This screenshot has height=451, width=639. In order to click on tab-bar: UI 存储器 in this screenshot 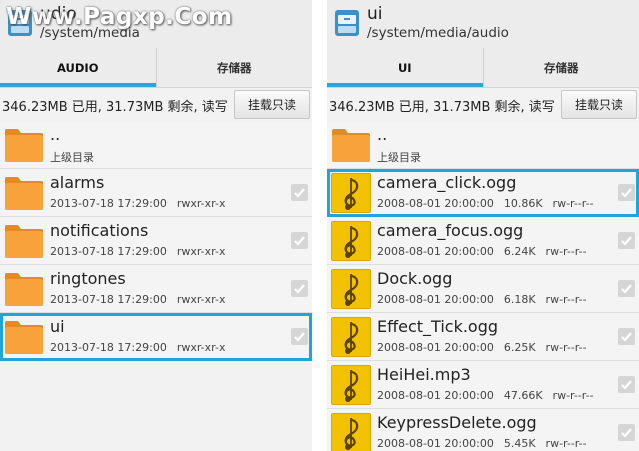, I will do `click(483, 68)`.